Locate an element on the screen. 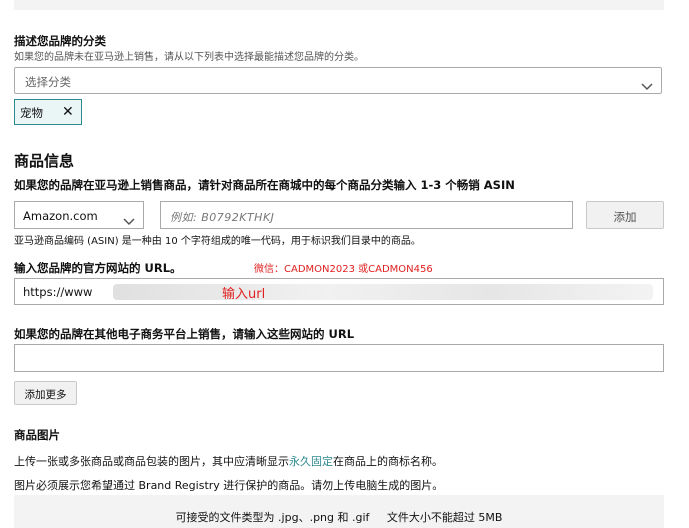 The image size is (689, 528). images-instruction-1: 上传一张或多张商品或商品包装的图片，其中应清晰显示永久固定在商品上的商标名称。 is located at coordinates (228, 461).